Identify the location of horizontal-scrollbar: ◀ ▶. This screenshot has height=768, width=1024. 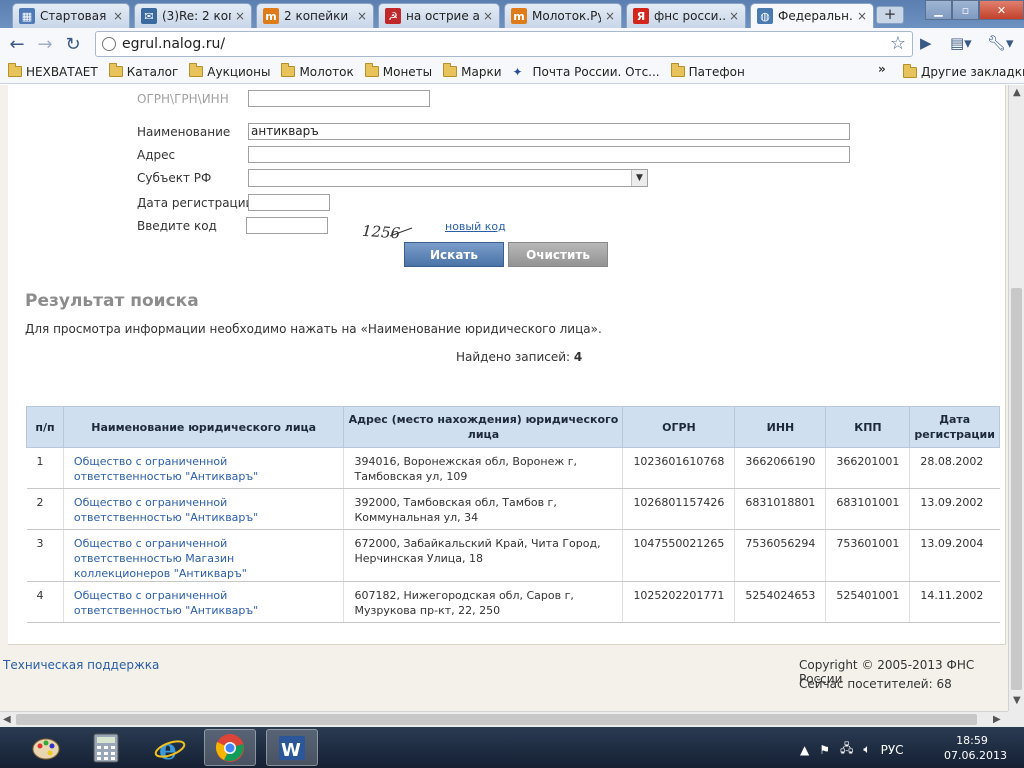
(504, 719).